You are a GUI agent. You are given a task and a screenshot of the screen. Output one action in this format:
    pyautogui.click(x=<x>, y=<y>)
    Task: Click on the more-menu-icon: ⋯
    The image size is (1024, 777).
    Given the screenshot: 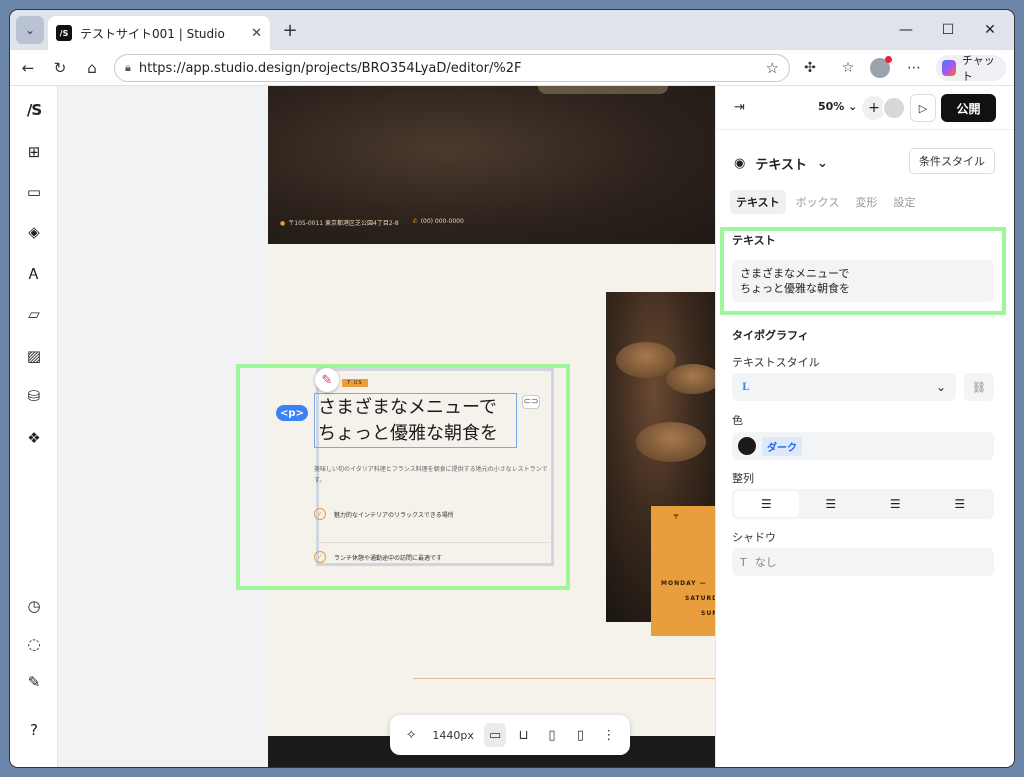 What is the action you would take?
    pyautogui.click(x=914, y=68)
    